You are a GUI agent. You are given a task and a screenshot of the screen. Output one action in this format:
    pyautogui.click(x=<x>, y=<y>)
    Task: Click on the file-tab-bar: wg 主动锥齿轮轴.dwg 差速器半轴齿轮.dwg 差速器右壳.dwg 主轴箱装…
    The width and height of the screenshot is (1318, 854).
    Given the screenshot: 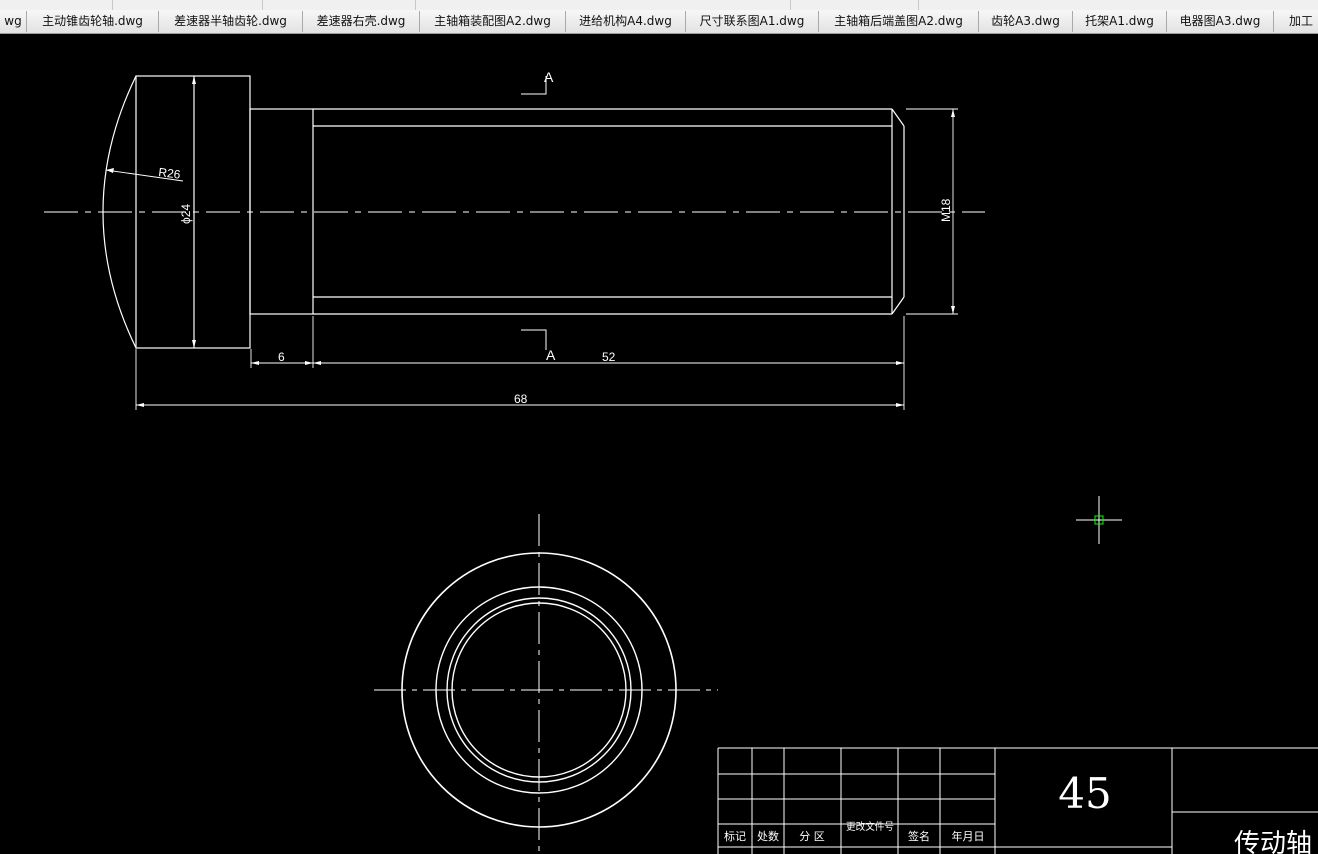 What is the action you would take?
    pyautogui.click(x=659, y=22)
    